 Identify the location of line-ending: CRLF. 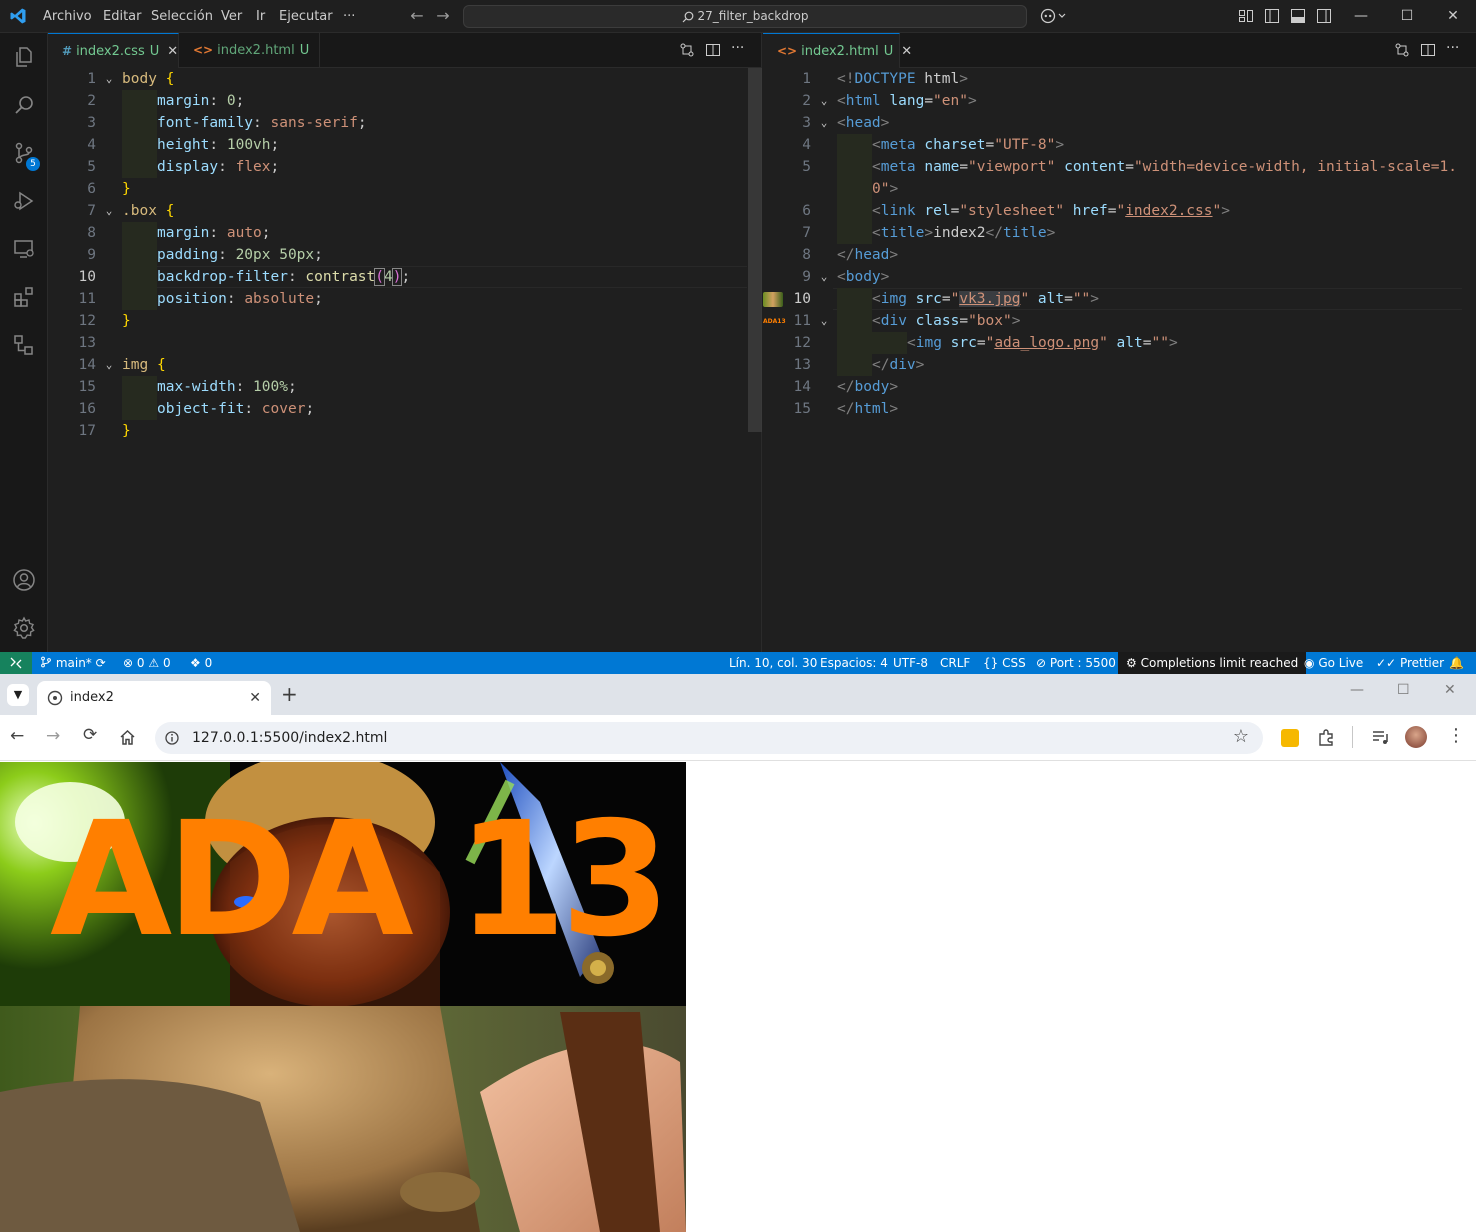
(955, 663).